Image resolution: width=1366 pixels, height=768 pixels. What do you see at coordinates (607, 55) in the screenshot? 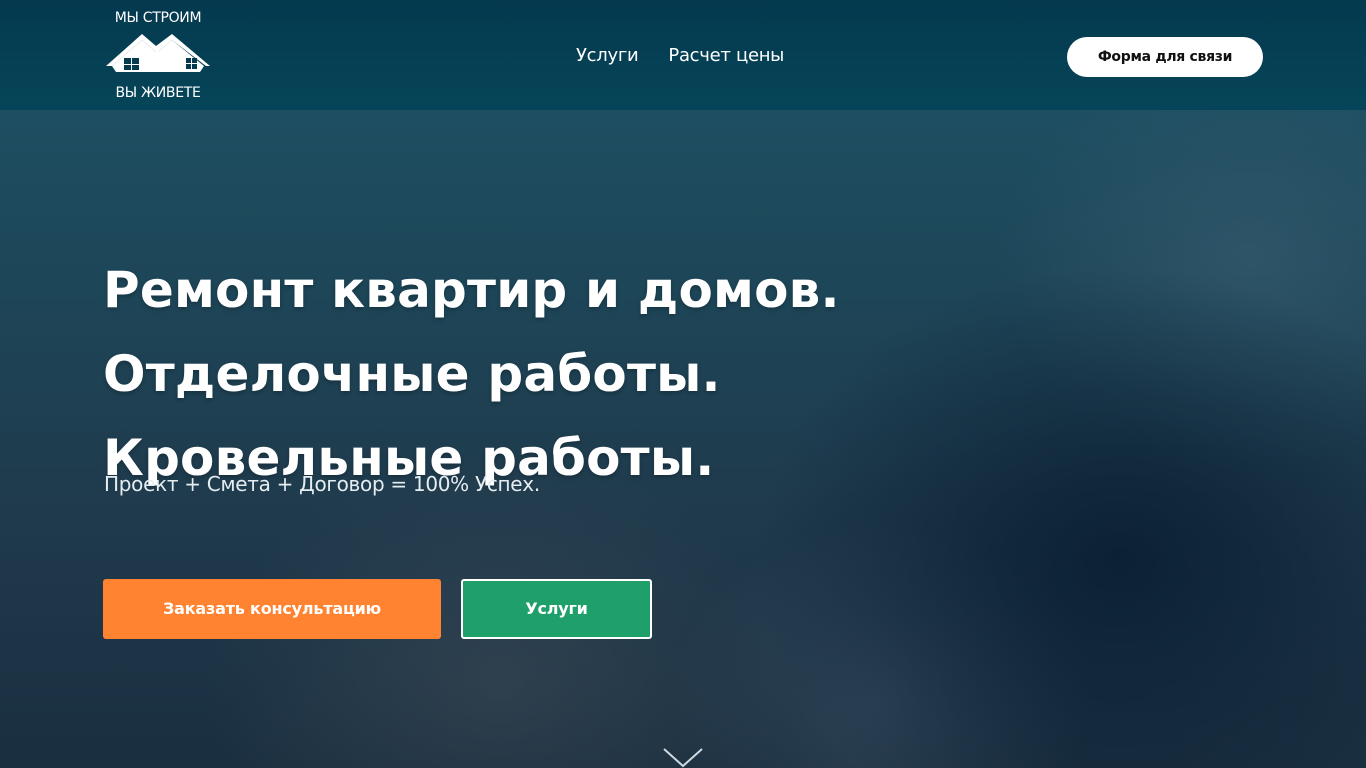
I see `nav-item-services: Услуги` at bounding box center [607, 55].